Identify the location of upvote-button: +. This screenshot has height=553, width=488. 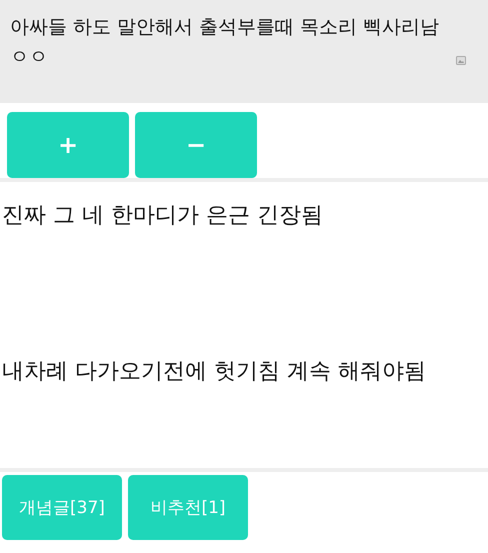
(68, 145).